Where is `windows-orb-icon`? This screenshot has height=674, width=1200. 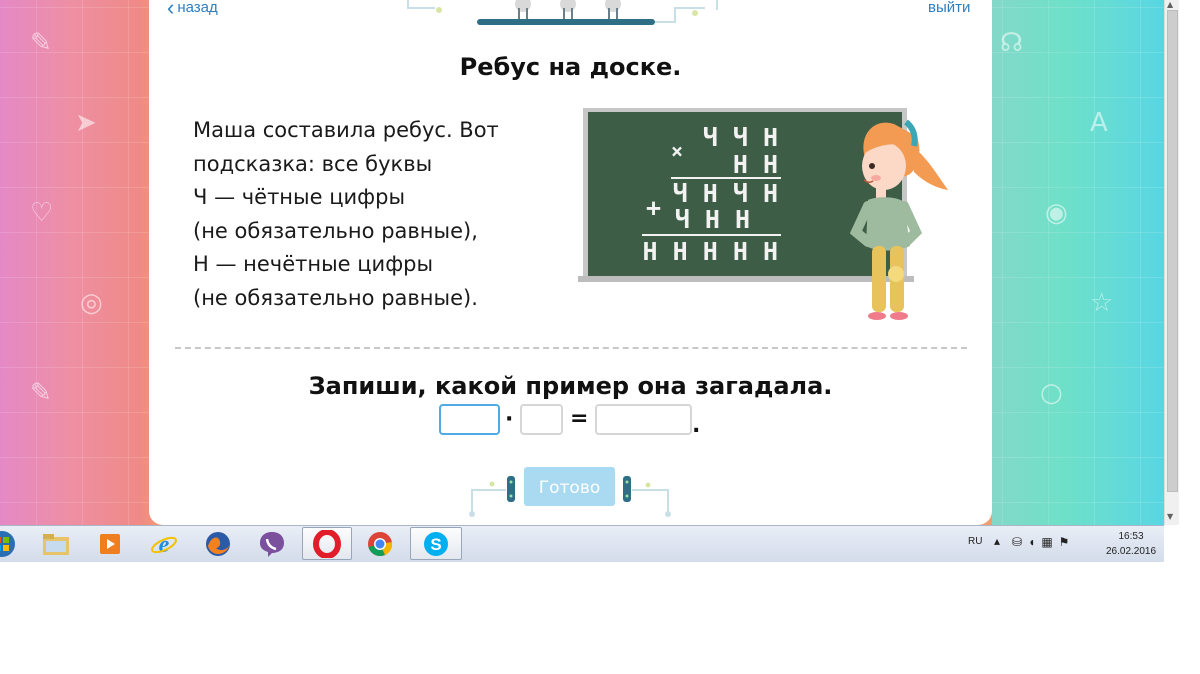
windows-orb-icon is located at coordinates (7, 543).